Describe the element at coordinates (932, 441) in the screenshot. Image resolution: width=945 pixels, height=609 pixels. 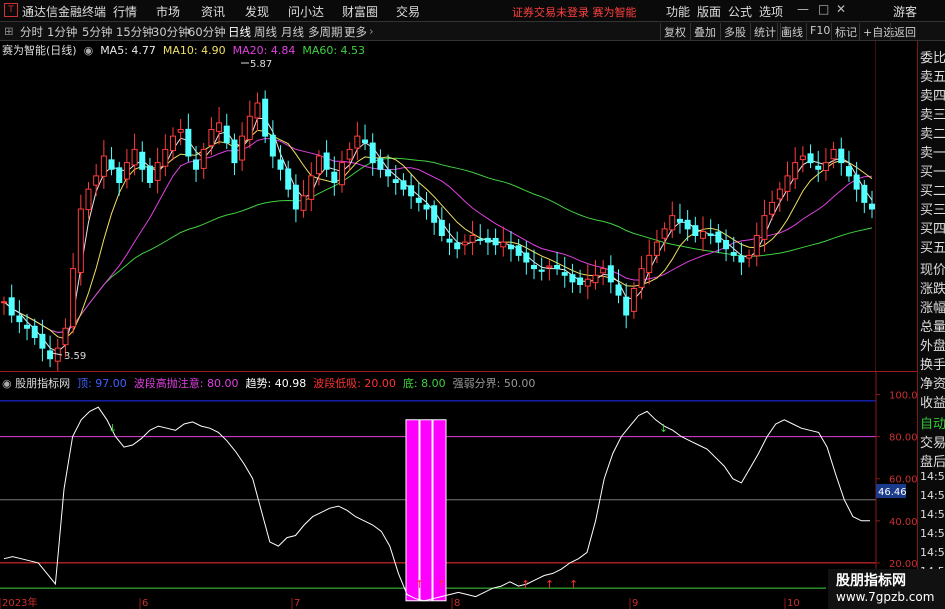
I see `side-trade: 交易` at that location.